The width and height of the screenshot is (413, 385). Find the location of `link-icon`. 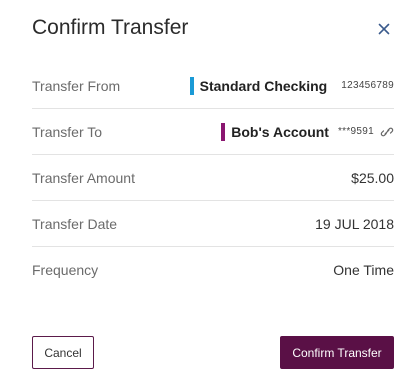

link-icon is located at coordinates (387, 132).